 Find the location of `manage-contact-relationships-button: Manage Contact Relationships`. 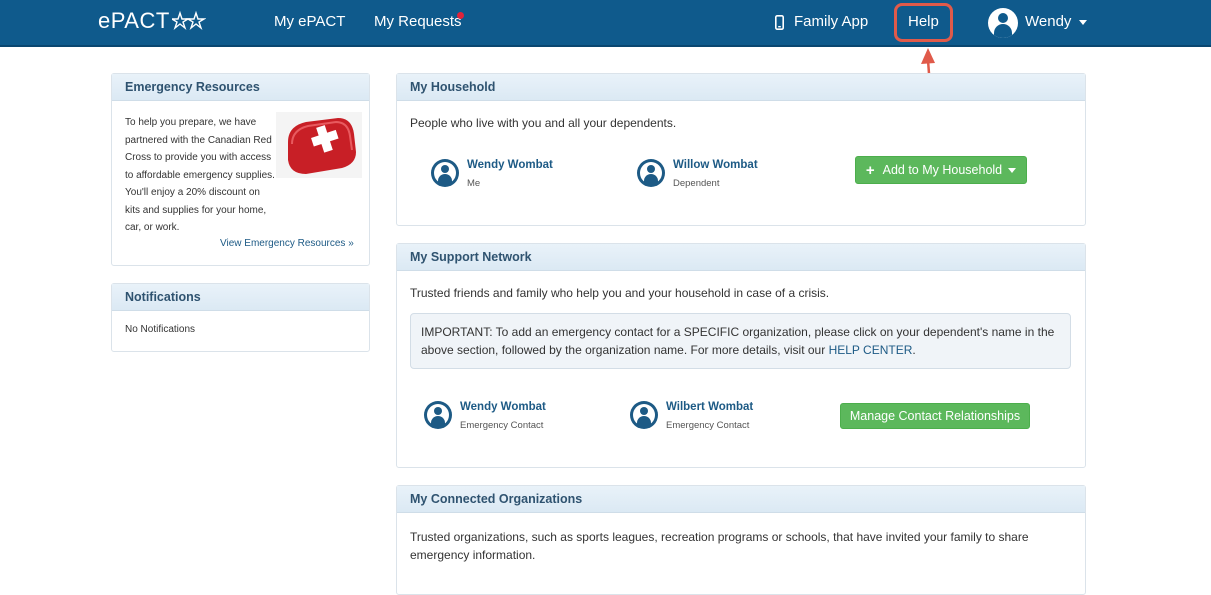

manage-contact-relationships-button: Manage Contact Relationships is located at coordinates (935, 416).